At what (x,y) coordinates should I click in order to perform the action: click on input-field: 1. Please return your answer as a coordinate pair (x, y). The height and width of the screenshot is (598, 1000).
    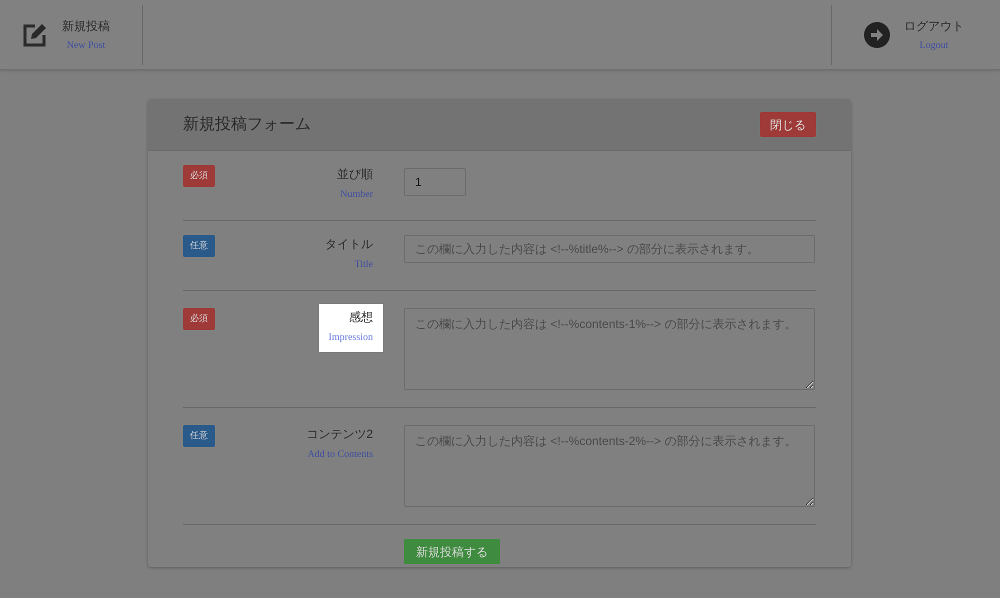
    Looking at the image, I should click on (435, 182).